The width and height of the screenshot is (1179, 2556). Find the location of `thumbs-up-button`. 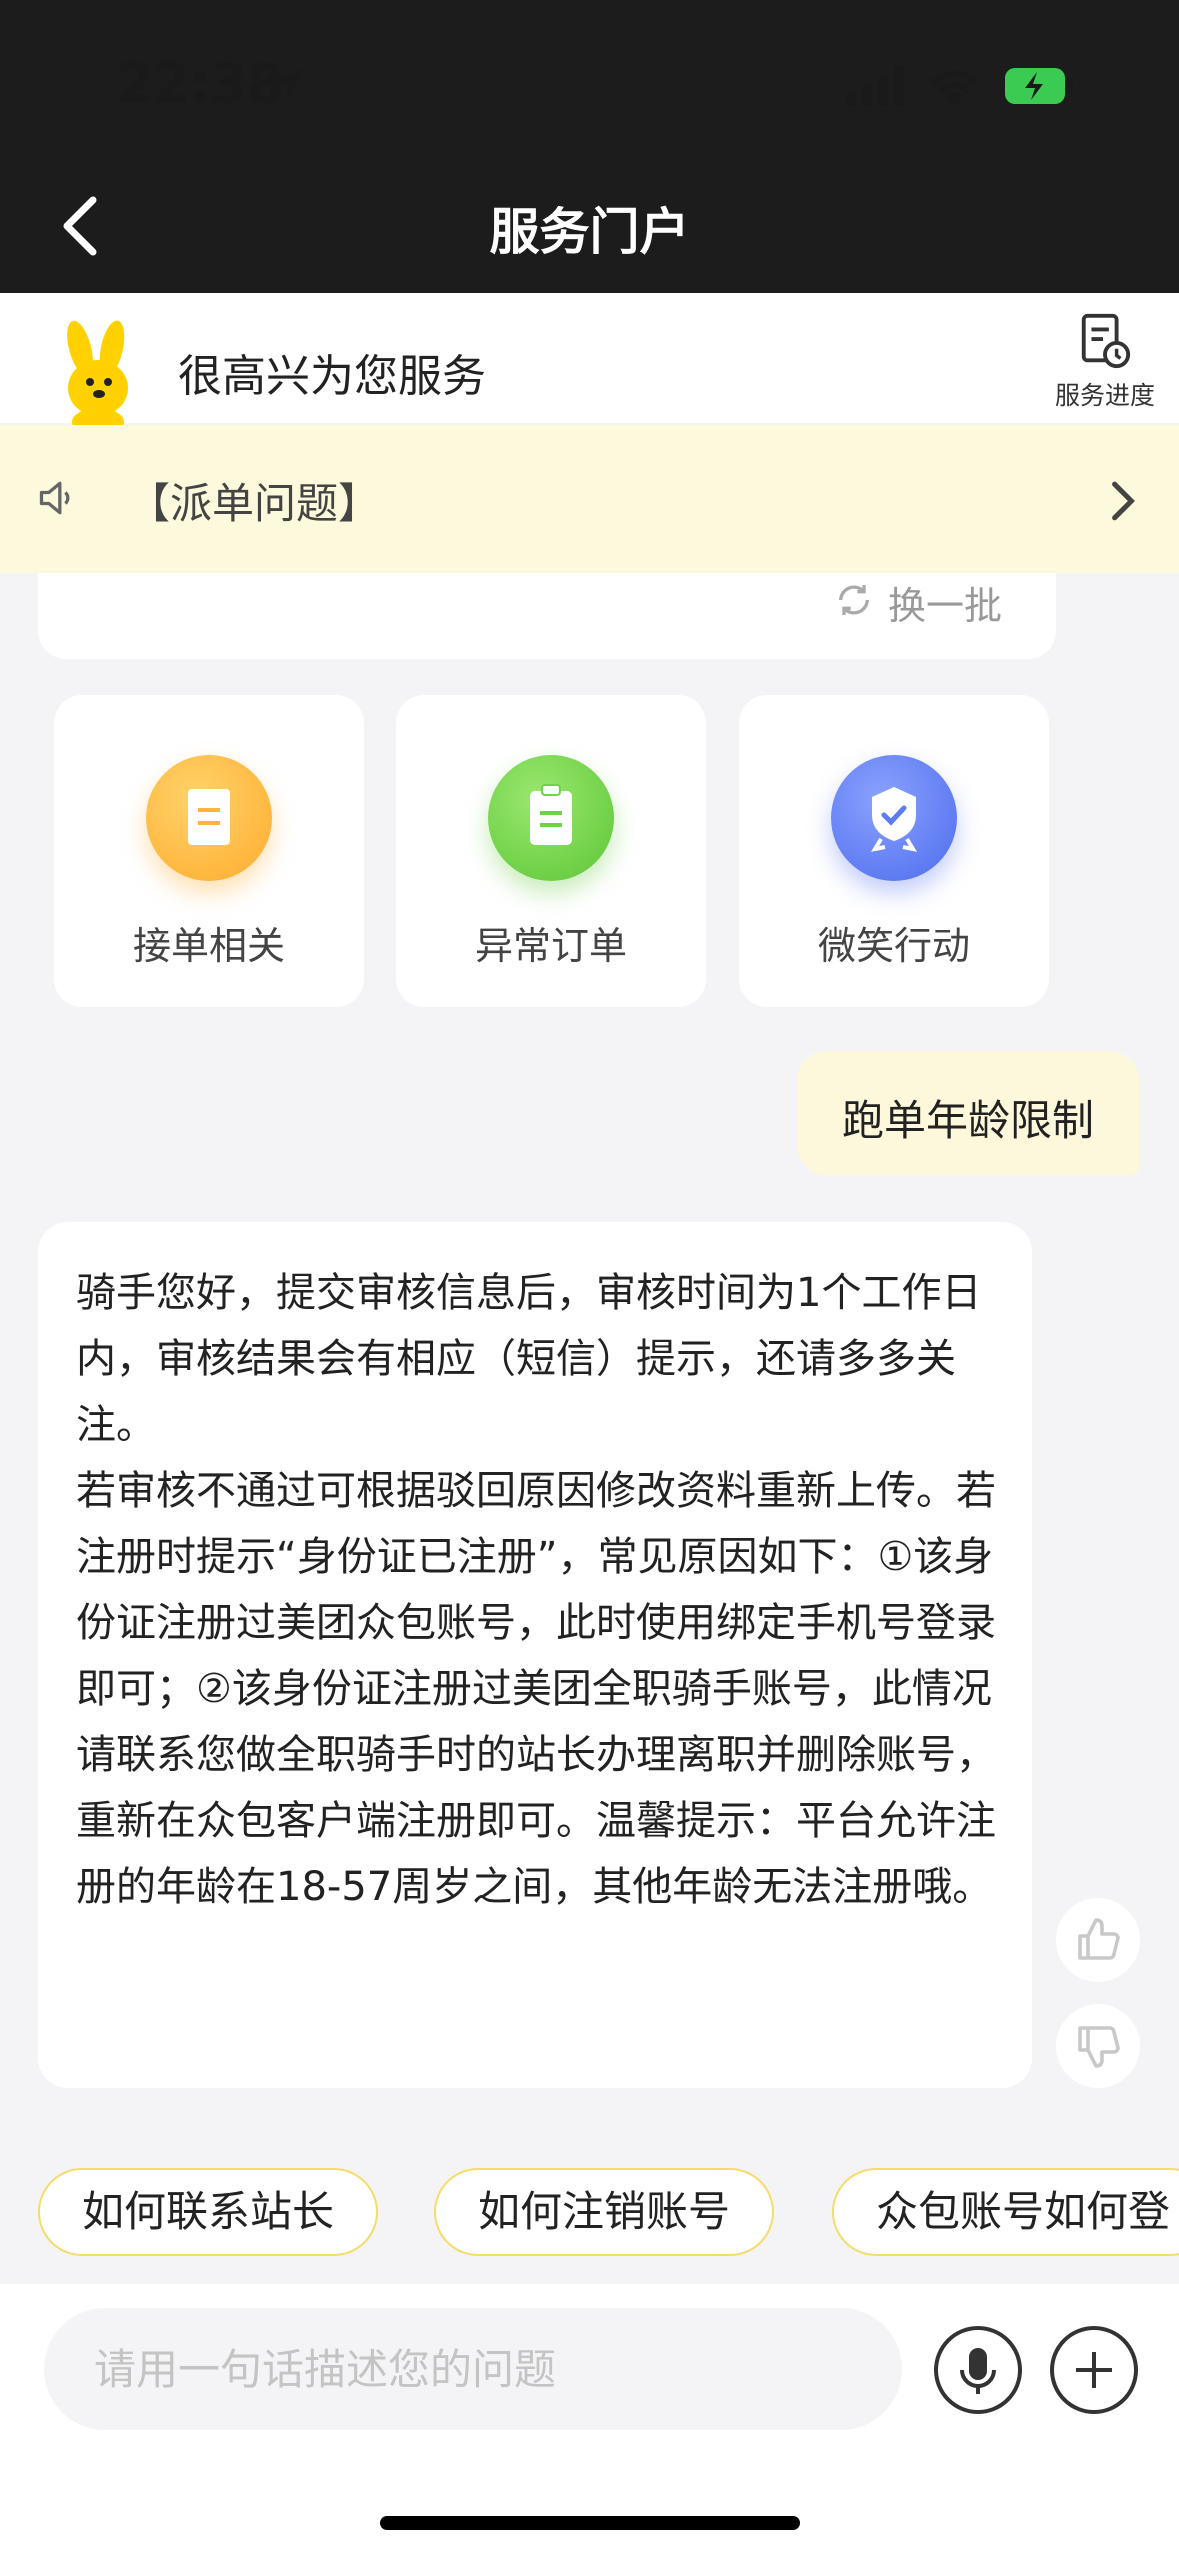

thumbs-up-button is located at coordinates (1098, 1940).